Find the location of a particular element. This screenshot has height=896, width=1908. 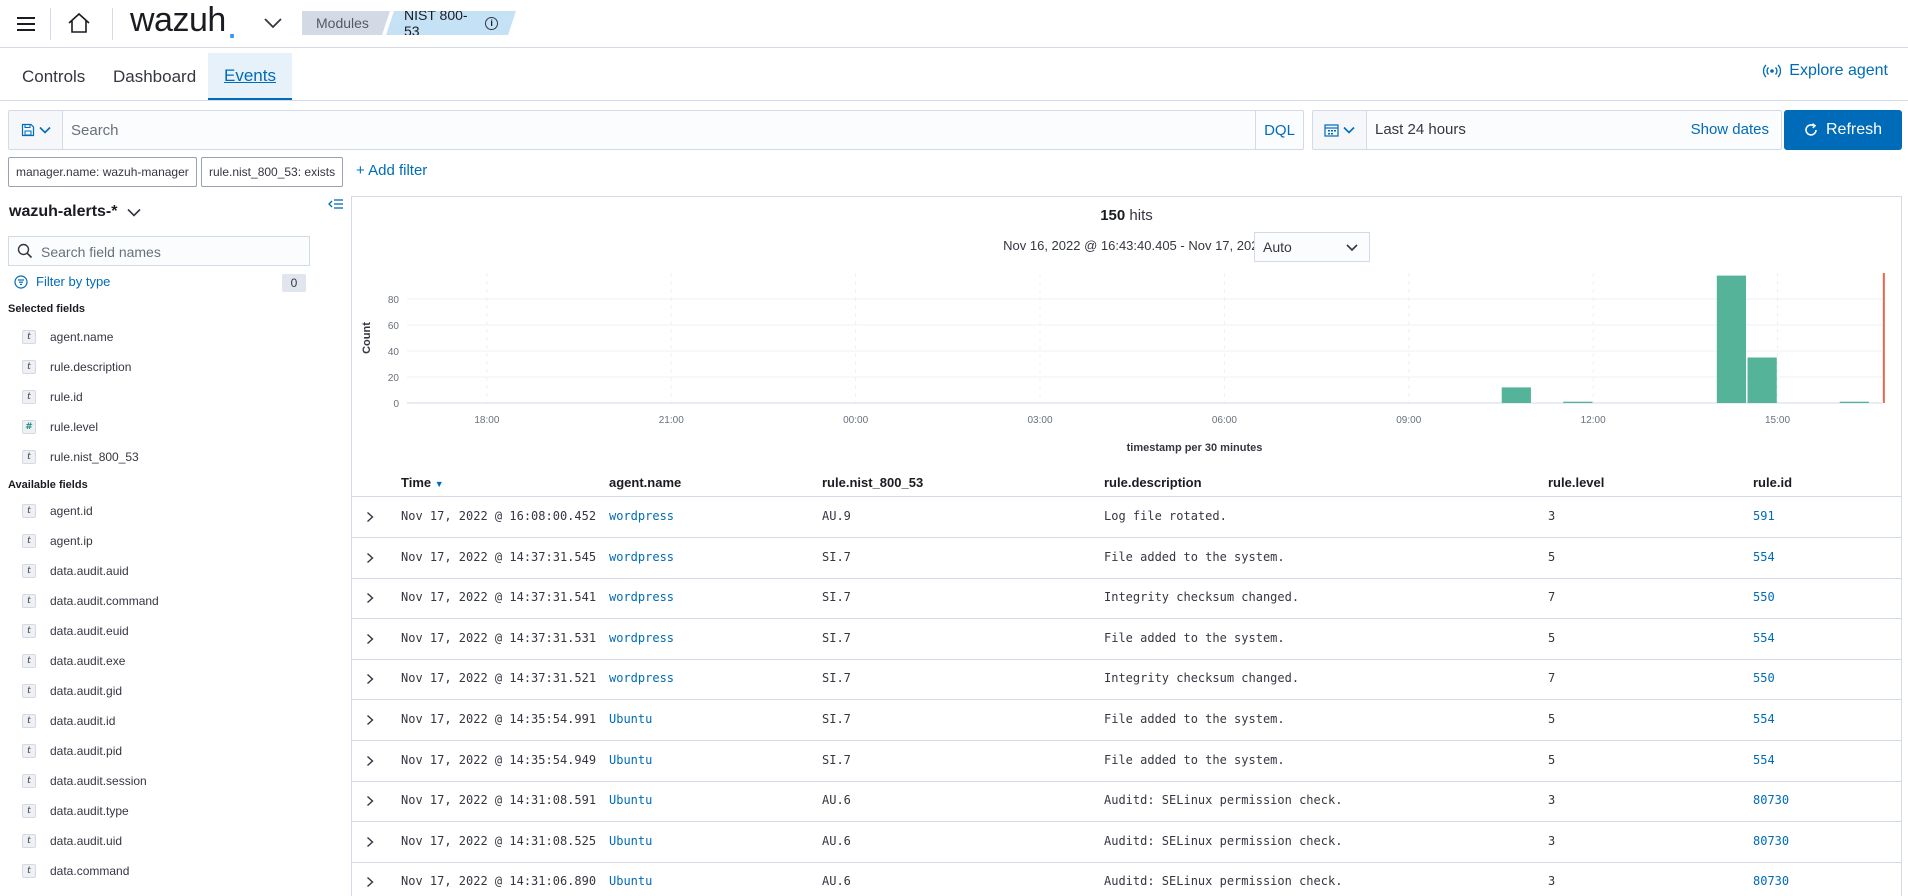

table-cell: AU.9 is located at coordinates (836, 516).